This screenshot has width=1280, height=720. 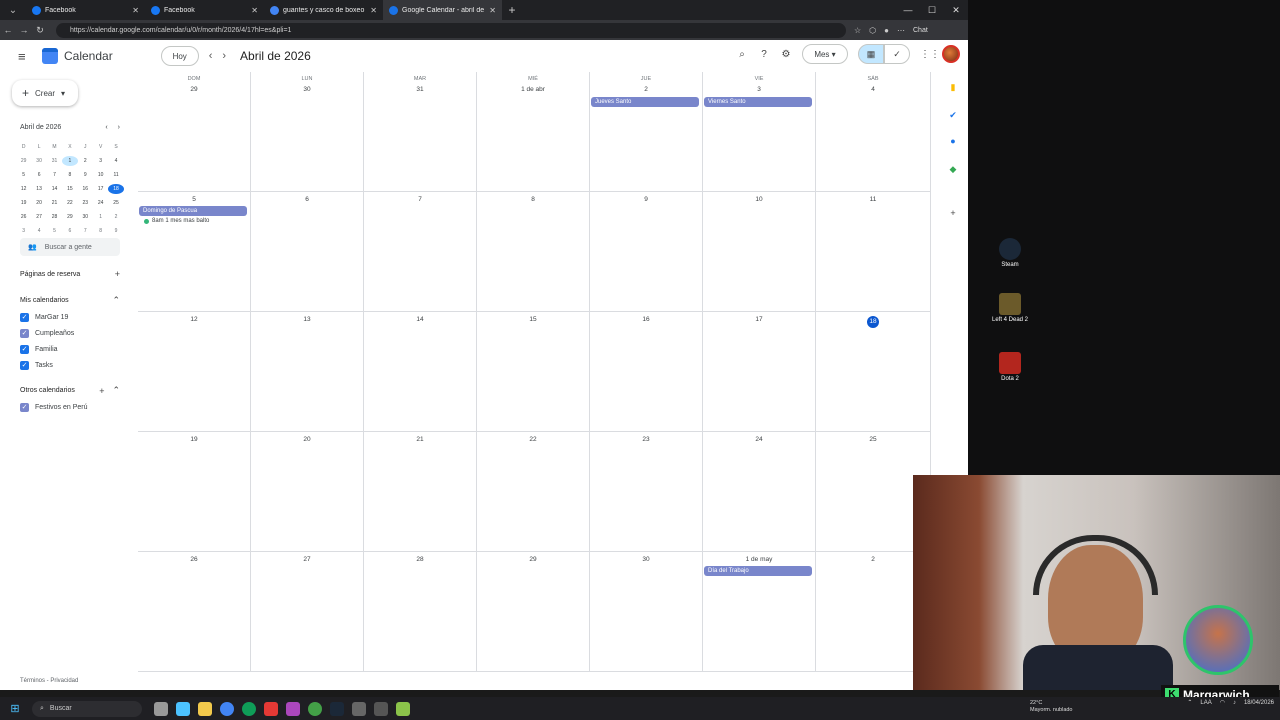 What do you see at coordinates (85, 161) in the screenshot?
I see `mini-day: 2` at bounding box center [85, 161].